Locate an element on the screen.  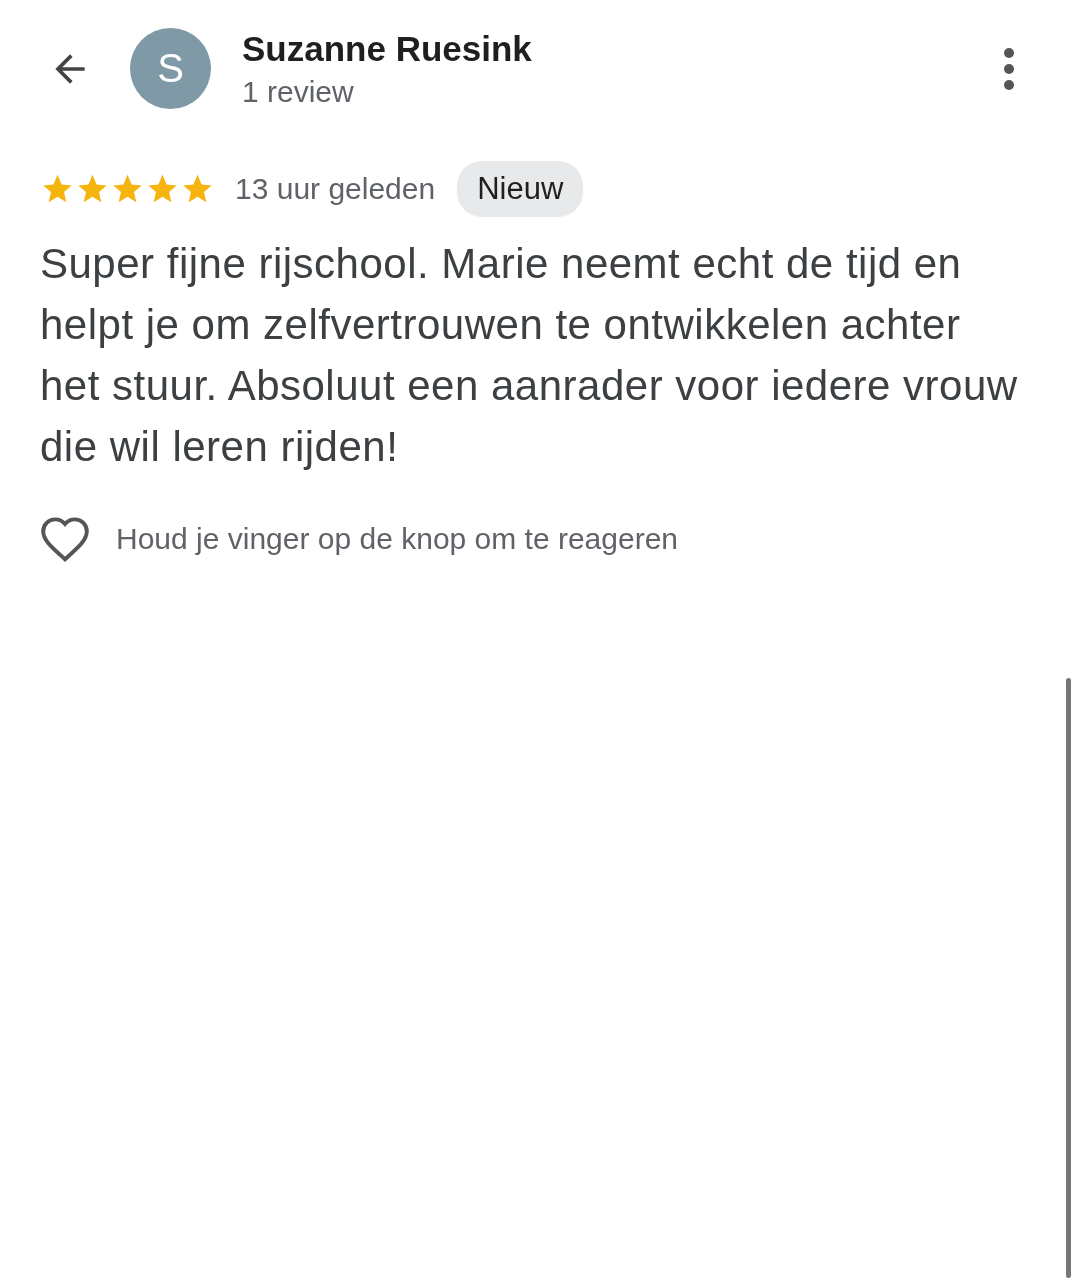
review-time: 13 uur geleden is located at coordinates (335, 189).